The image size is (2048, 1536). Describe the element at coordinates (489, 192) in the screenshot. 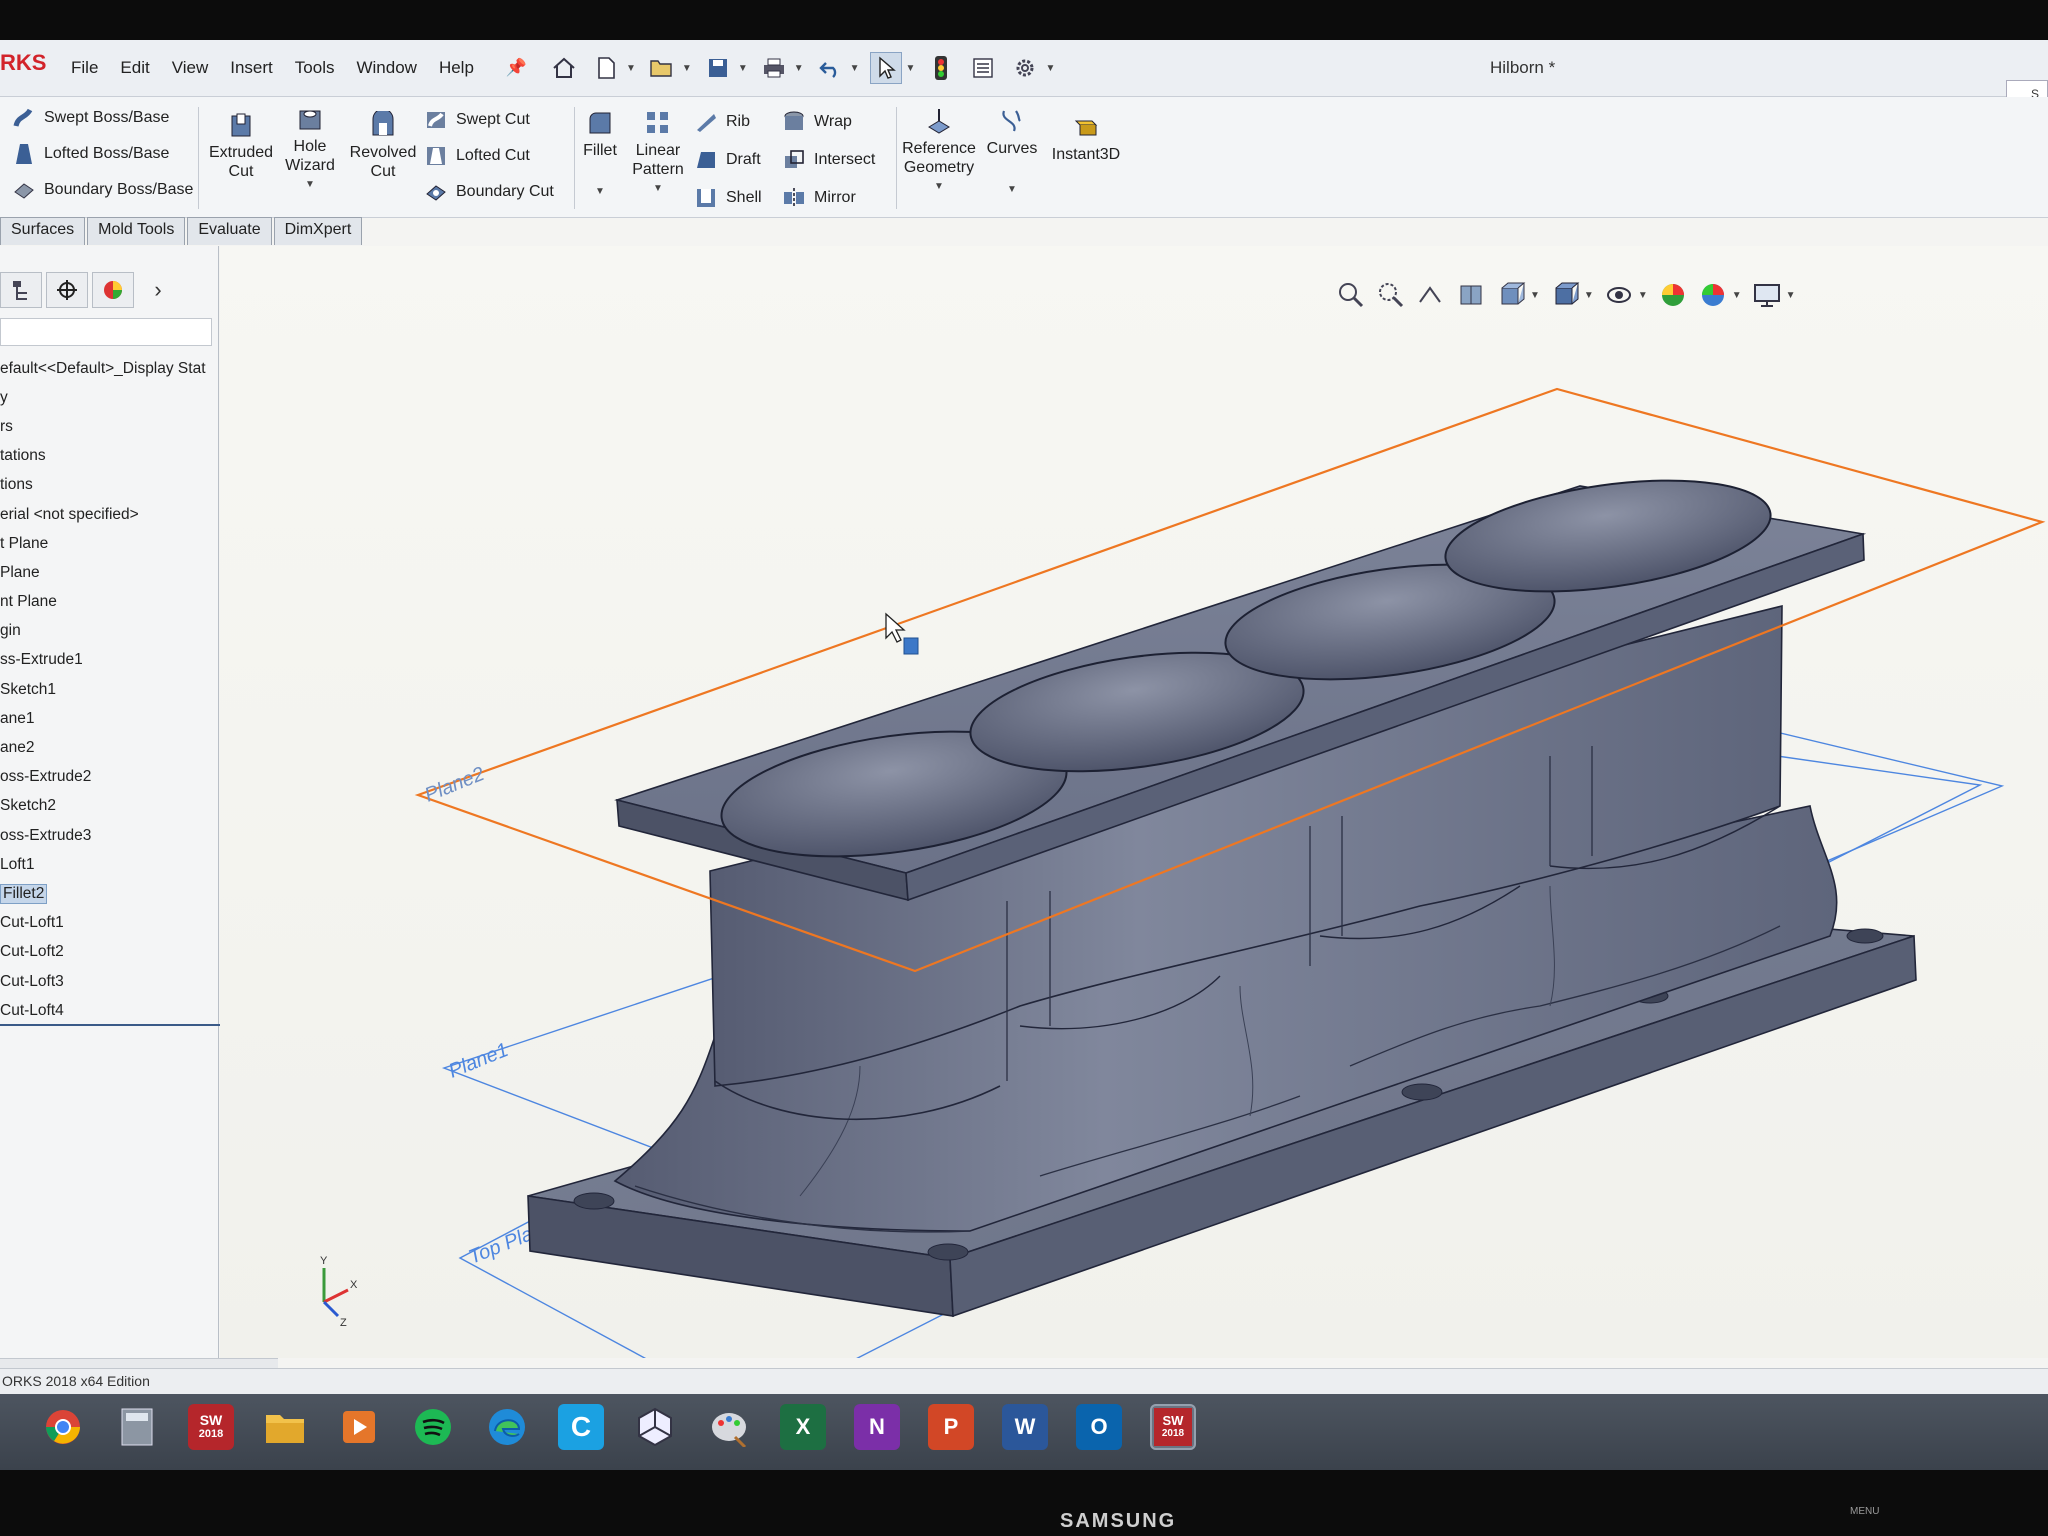

I see `boundary-cut-button: Boundary Cut` at that location.